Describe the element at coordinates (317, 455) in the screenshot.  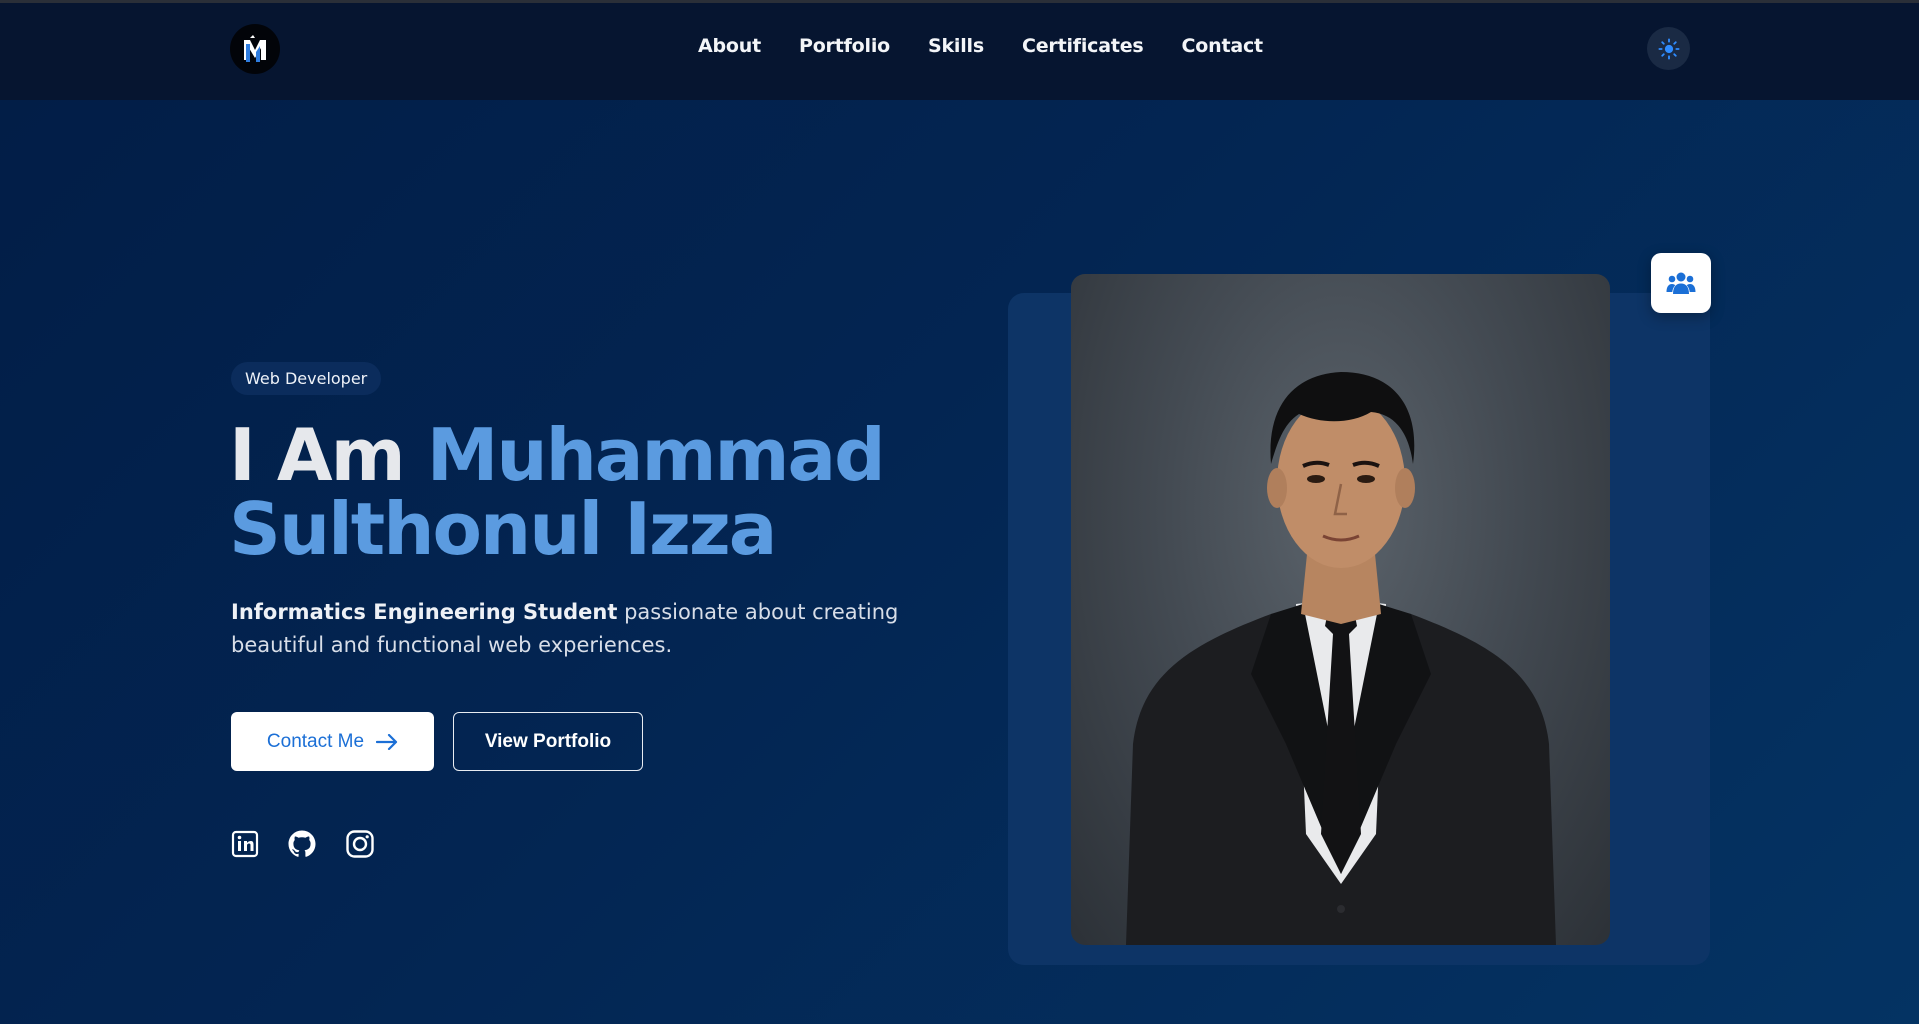
I see `headline-prefix: I Am` at that location.